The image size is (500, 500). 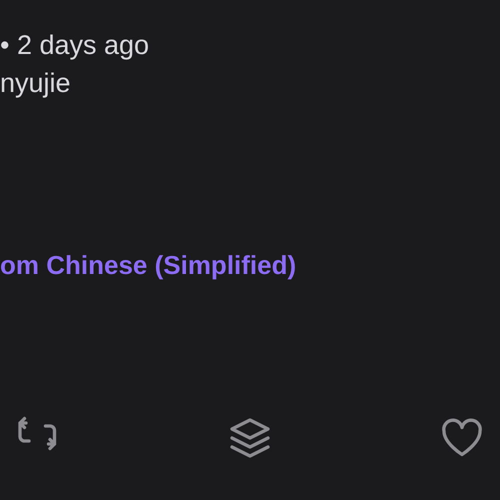 What do you see at coordinates (35, 83) in the screenshot?
I see `author-name: nyujie` at bounding box center [35, 83].